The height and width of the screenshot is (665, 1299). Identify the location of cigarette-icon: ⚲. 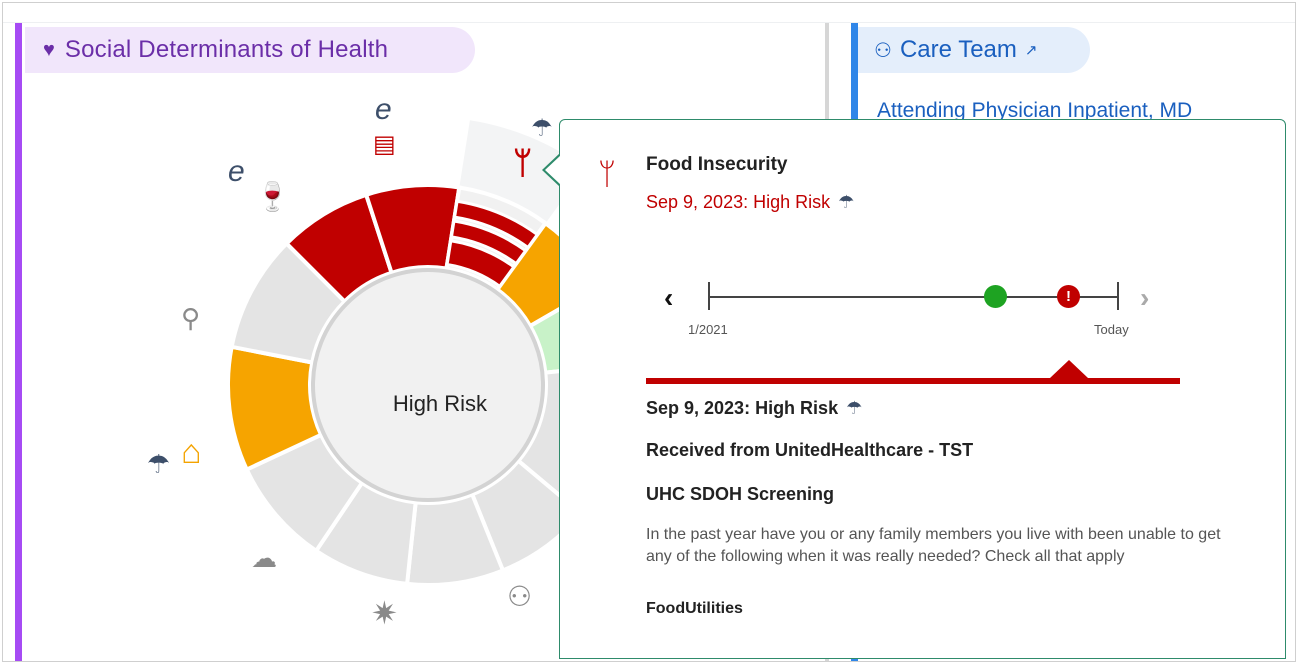
(190, 318).